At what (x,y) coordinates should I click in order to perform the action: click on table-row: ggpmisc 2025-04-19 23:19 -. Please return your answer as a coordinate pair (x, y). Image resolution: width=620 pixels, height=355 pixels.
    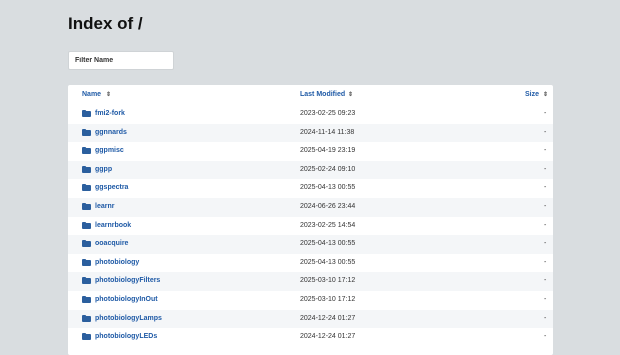
    Looking at the image, I should click on (310, 151).